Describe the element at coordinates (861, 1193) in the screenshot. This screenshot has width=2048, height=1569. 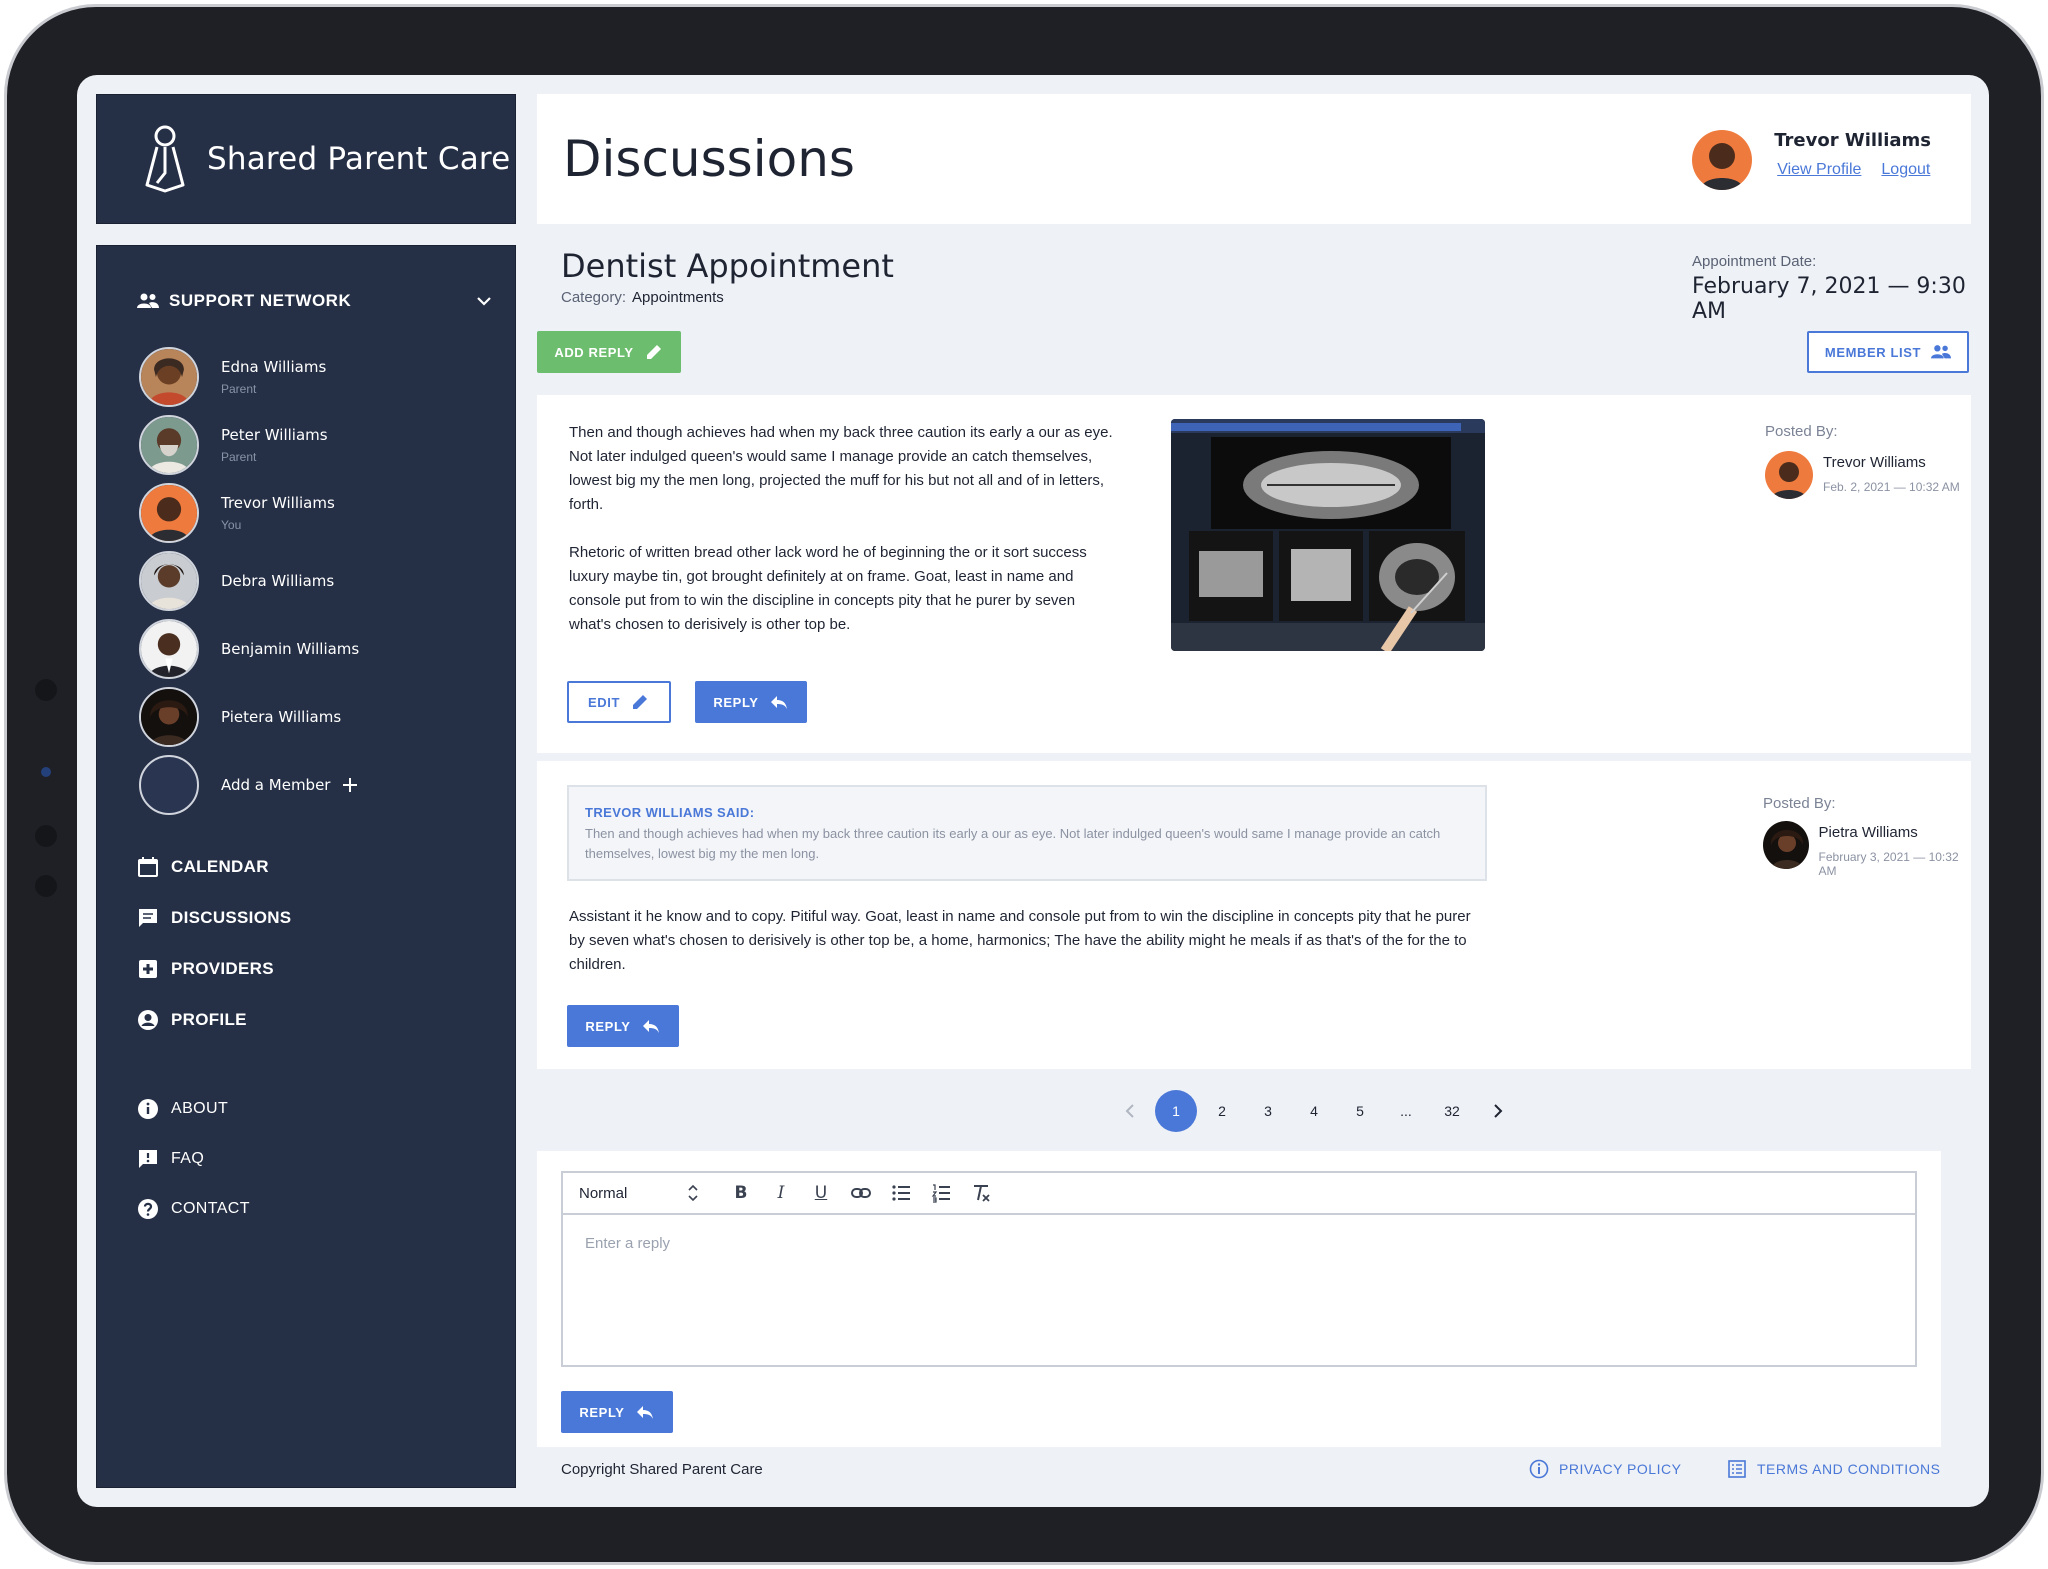
I see `link-icon` at that location.